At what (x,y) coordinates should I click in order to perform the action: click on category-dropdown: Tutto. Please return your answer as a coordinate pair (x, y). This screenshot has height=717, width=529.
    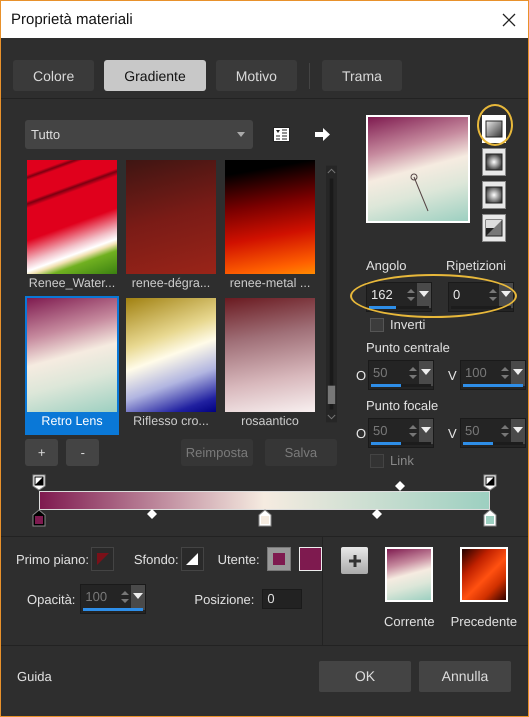
    Looking at the image, I should click on (139, 134).